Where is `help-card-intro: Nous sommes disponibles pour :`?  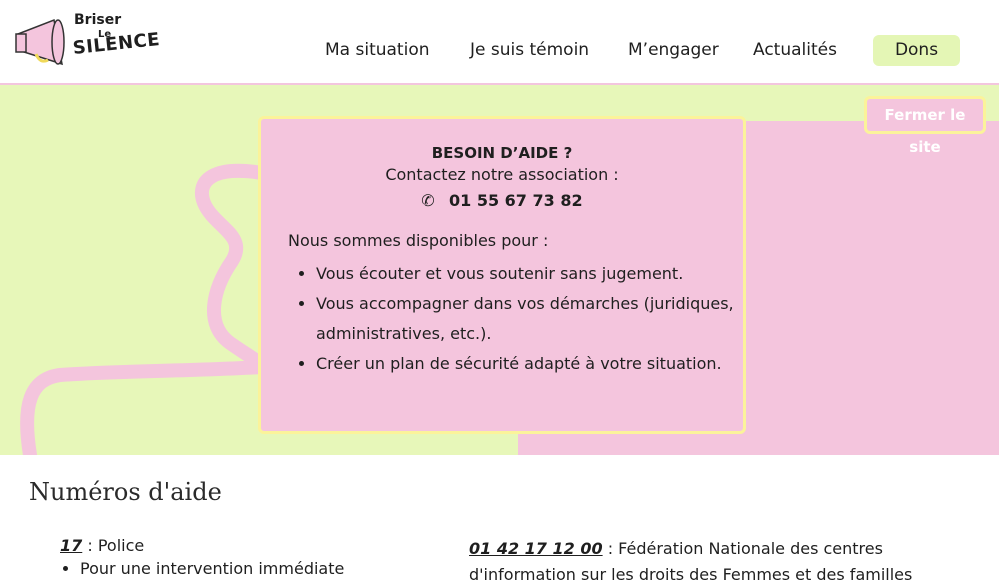 help-card-intro: Nous sommes disponibles pour : is located at coordinates (418, 240).